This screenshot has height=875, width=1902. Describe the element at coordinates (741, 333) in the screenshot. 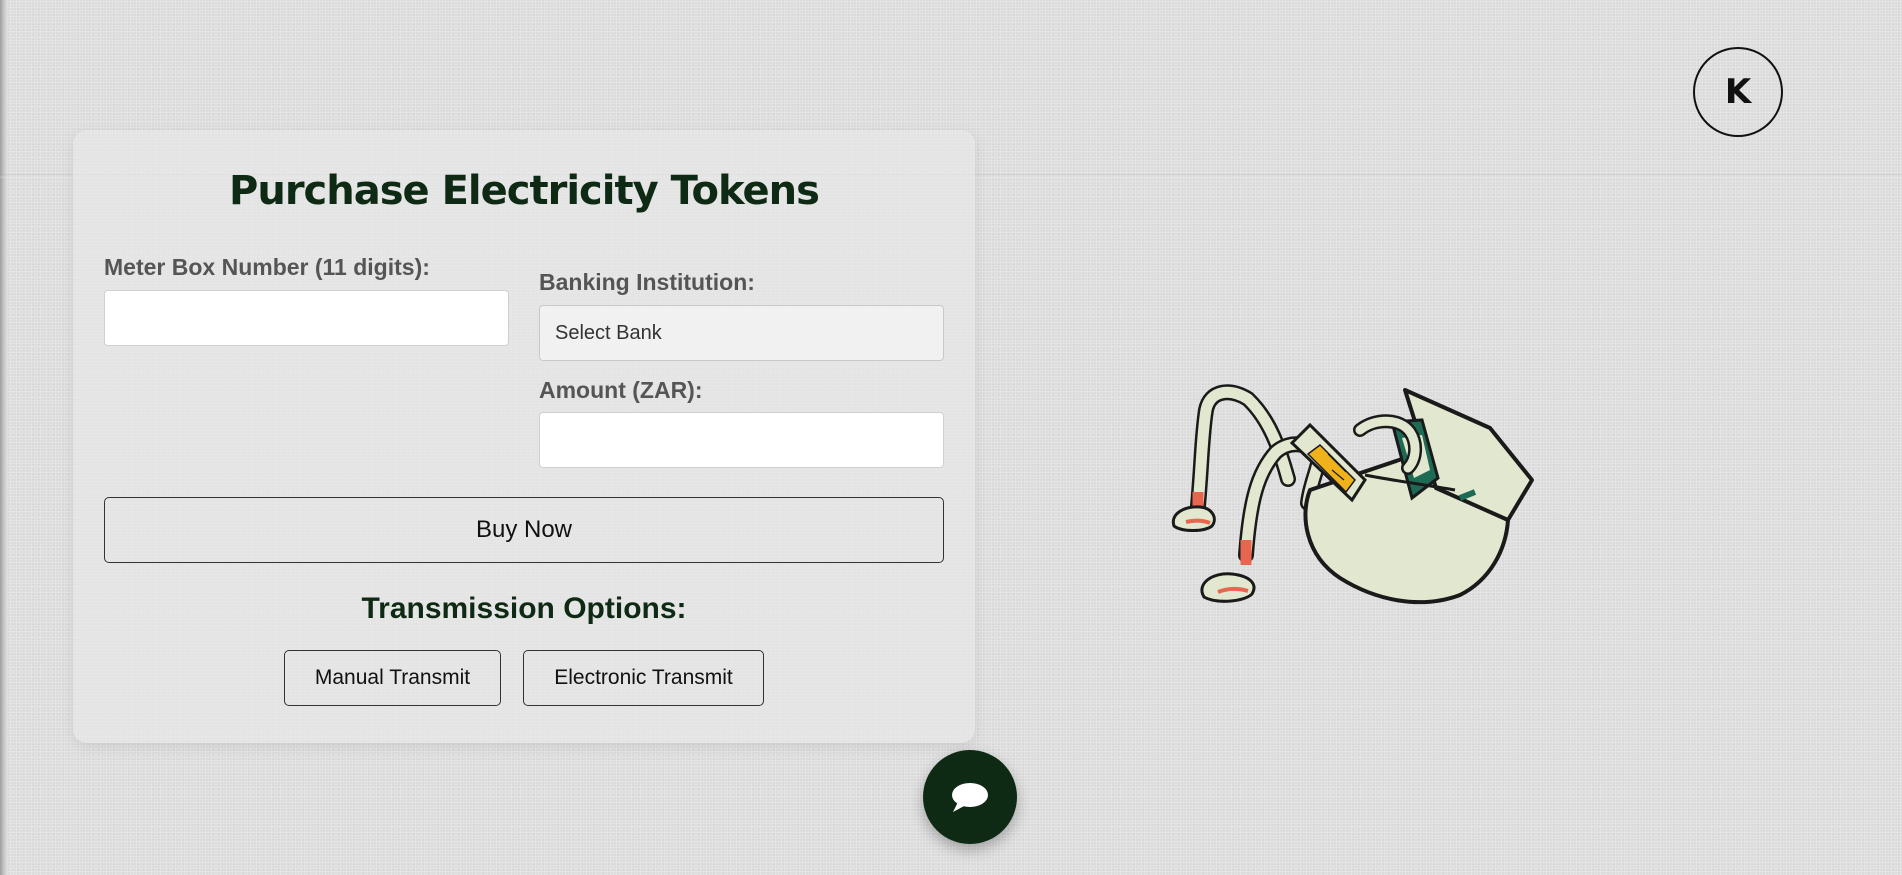

I see `bank-select: Select Bank` at that location.